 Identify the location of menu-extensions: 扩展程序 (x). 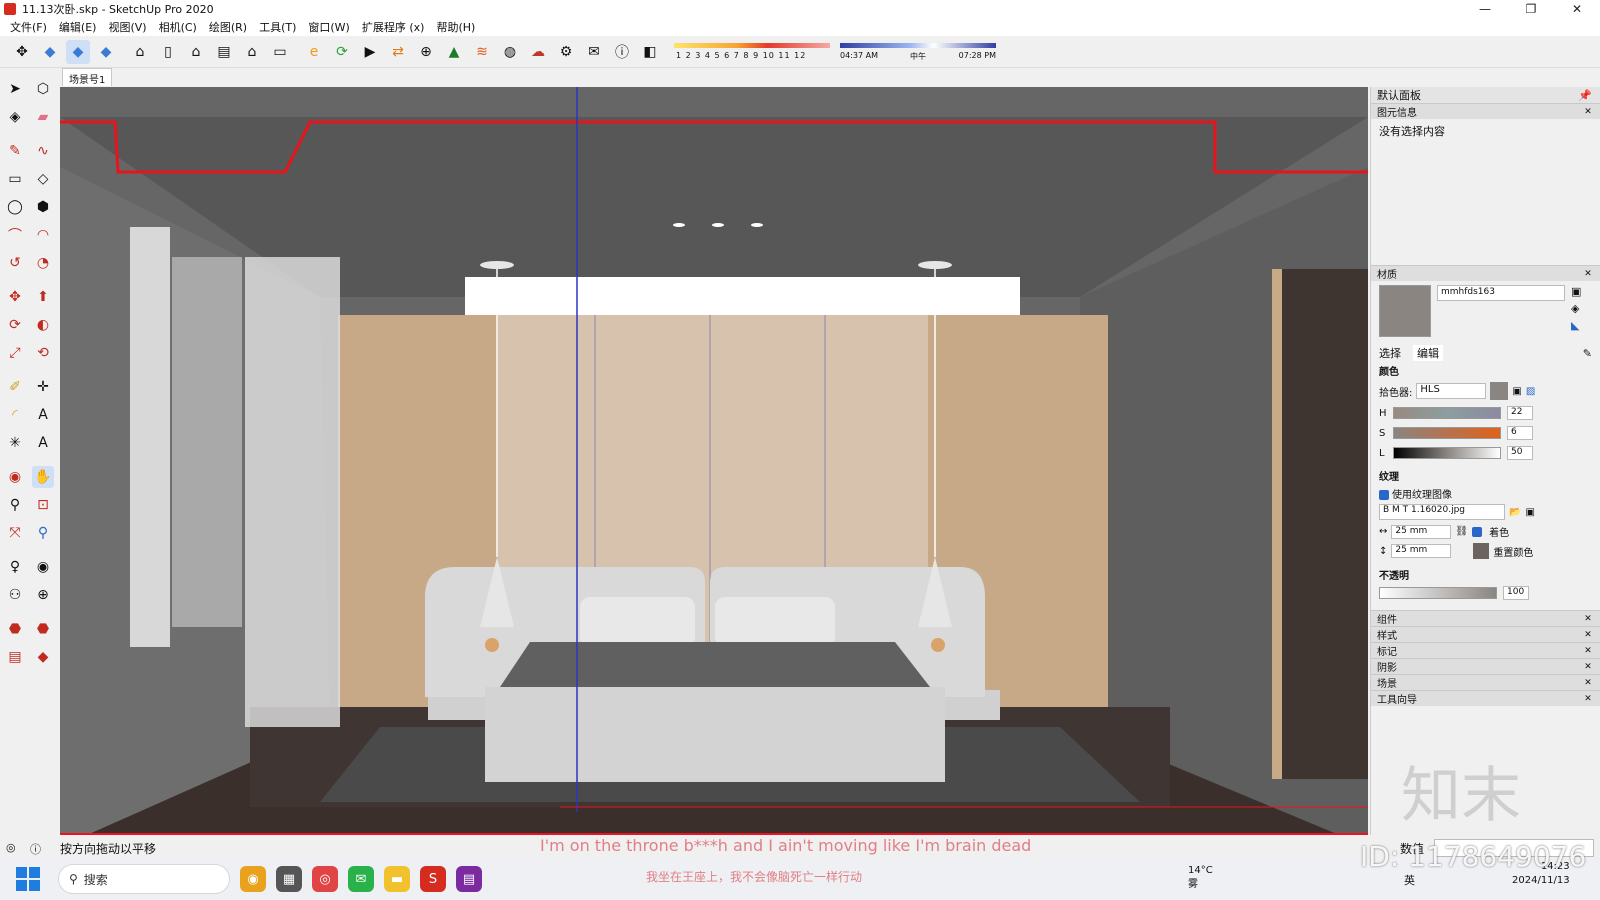
(393, 27).